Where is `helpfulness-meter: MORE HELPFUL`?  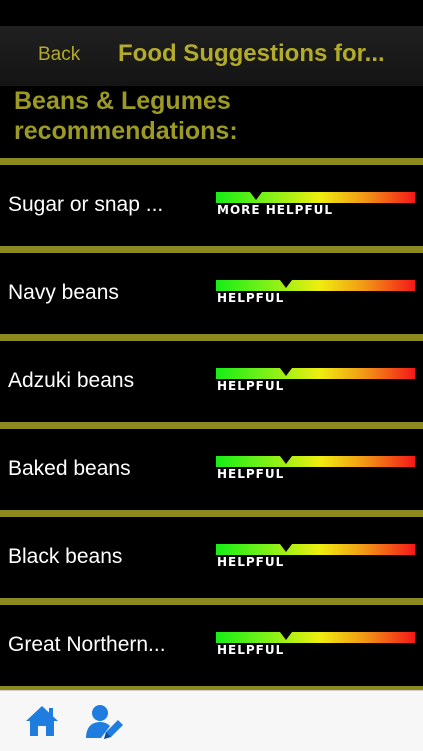
helpfulness-meter: MORE HELPFUL is located at coordinates (316, 205).